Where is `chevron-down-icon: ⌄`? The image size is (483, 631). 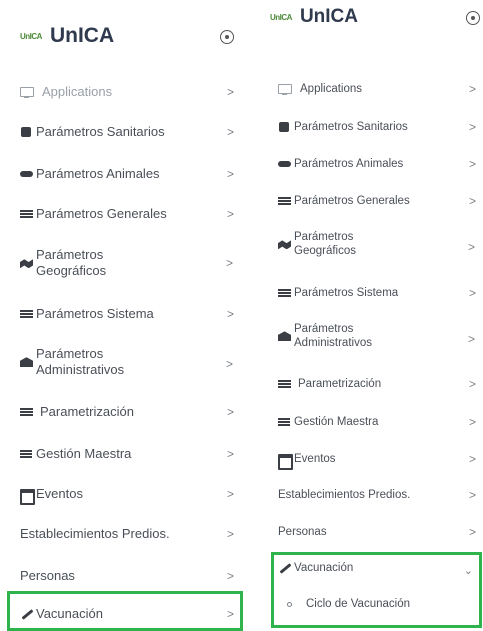 chevron-down-icon: ⌄ is located at coordinates (468, 571).